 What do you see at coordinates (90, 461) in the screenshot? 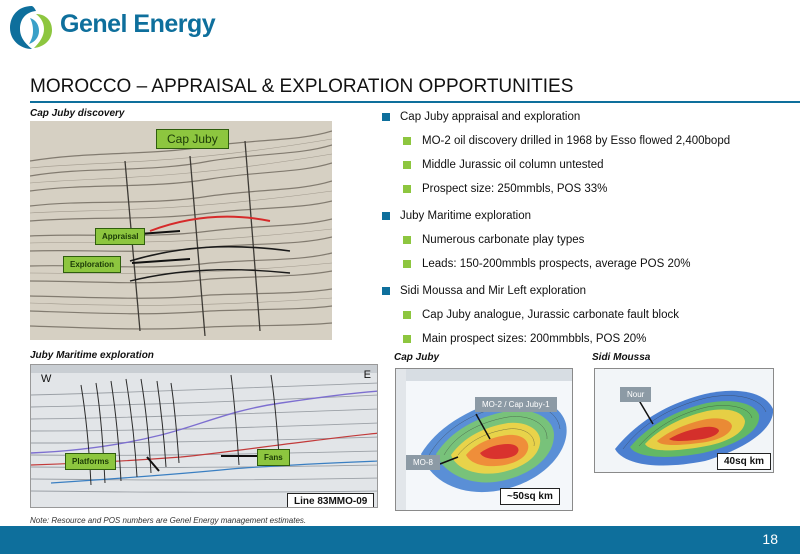
I see `platforms-label: Platforms` at bounding box center [90, 461].